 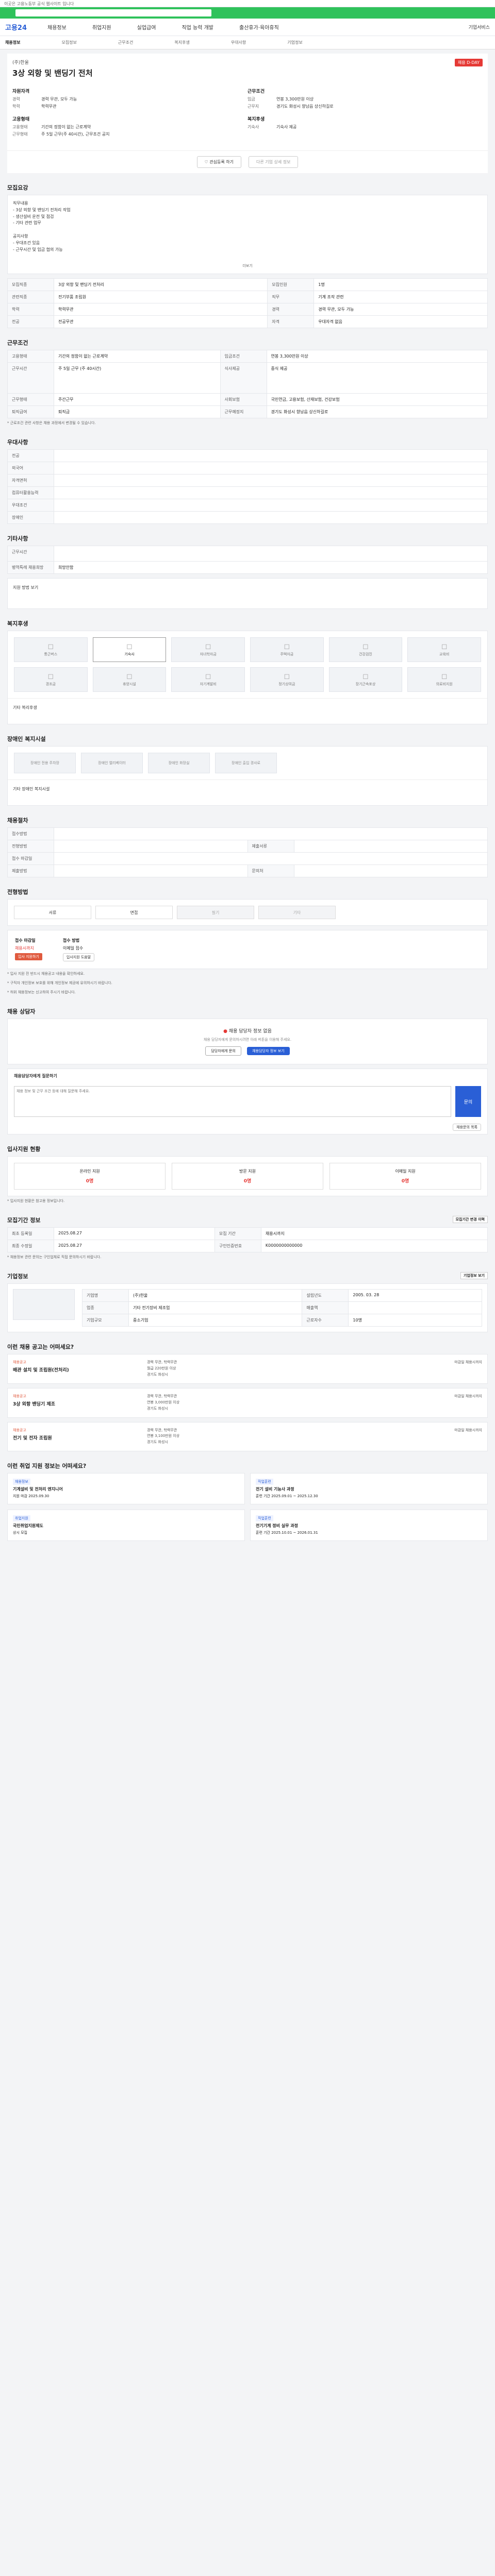 What do you see at coordinates (31, 285) in the screenshot?
I see `th: 모집직종` at bounding box center [31, 285].